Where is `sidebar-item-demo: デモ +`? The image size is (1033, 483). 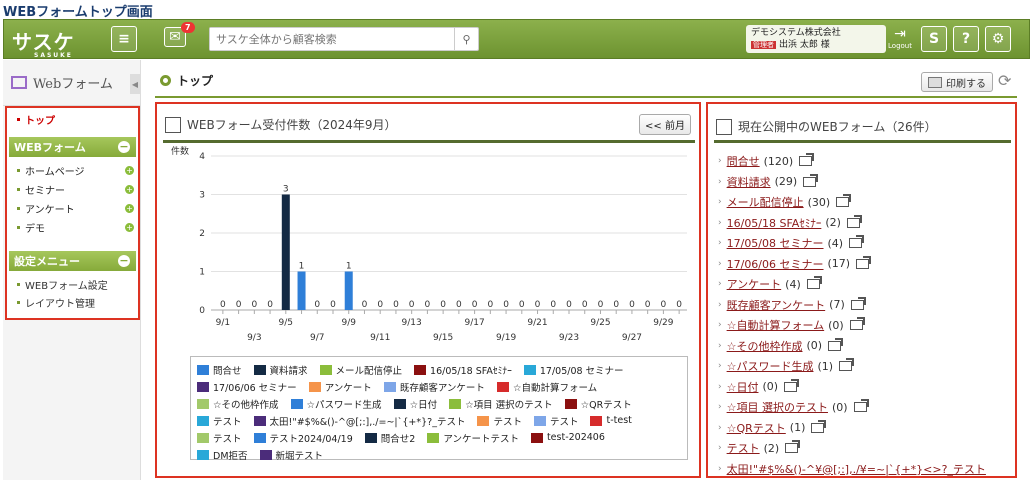 sidebar-item-demo: デモ + is located at coordinates (72, 227).